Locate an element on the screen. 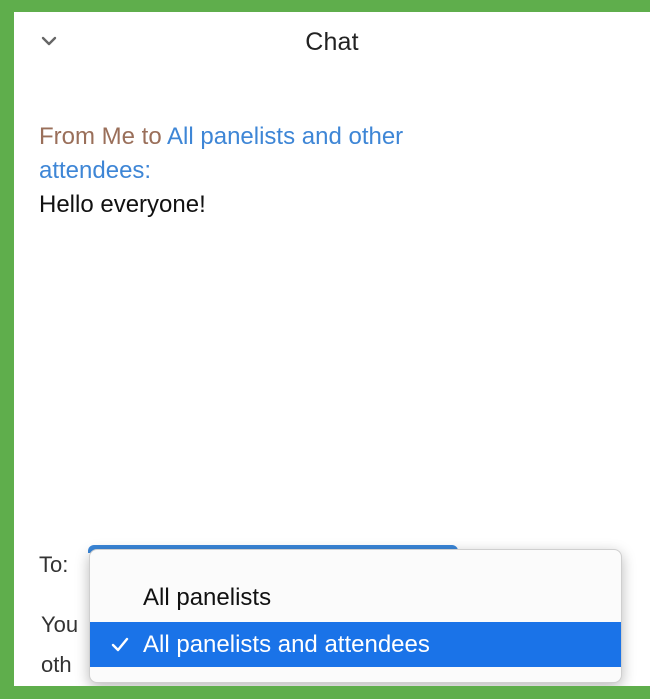 Image resolution: width=650 pixels, height=699 pixels. menu-item-all-panelists-and-attendees: All panelists and attendees is located at coordinates (355, 644).